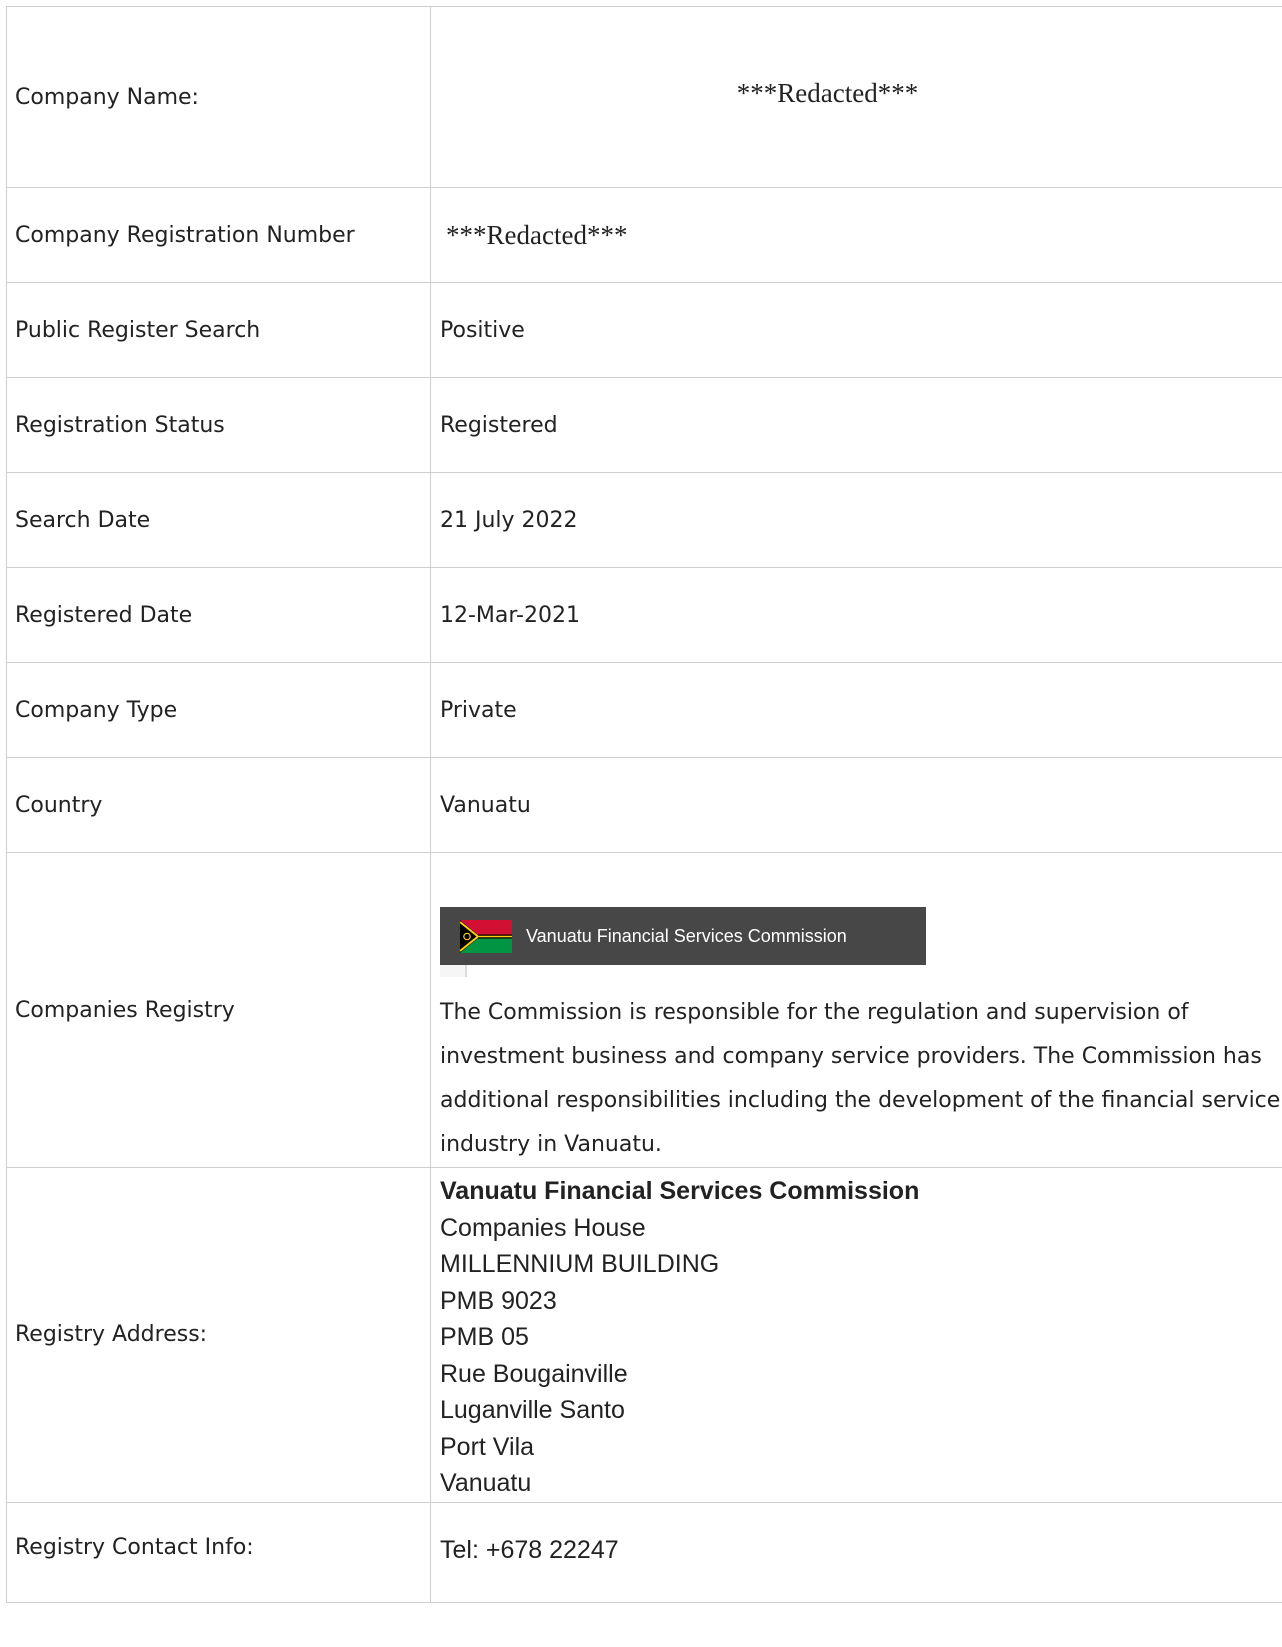 Image resolution: width=1282 pixels, height=1647 pixels. I want to click on registry-contact-cell: Tel: +678 22247, so click(856, 1552).